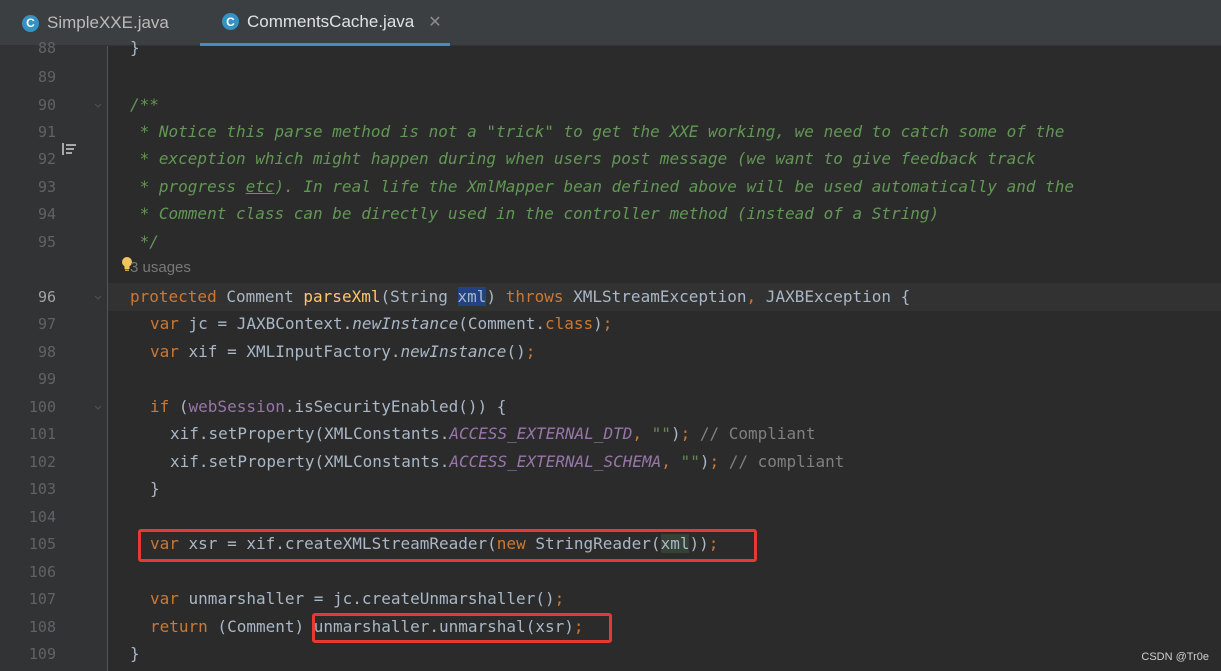 This screenshot has width=1221, height=671. Describe the element at coordinates (155, 488) in the screenshot. I see `code-line-103: }` at that location.